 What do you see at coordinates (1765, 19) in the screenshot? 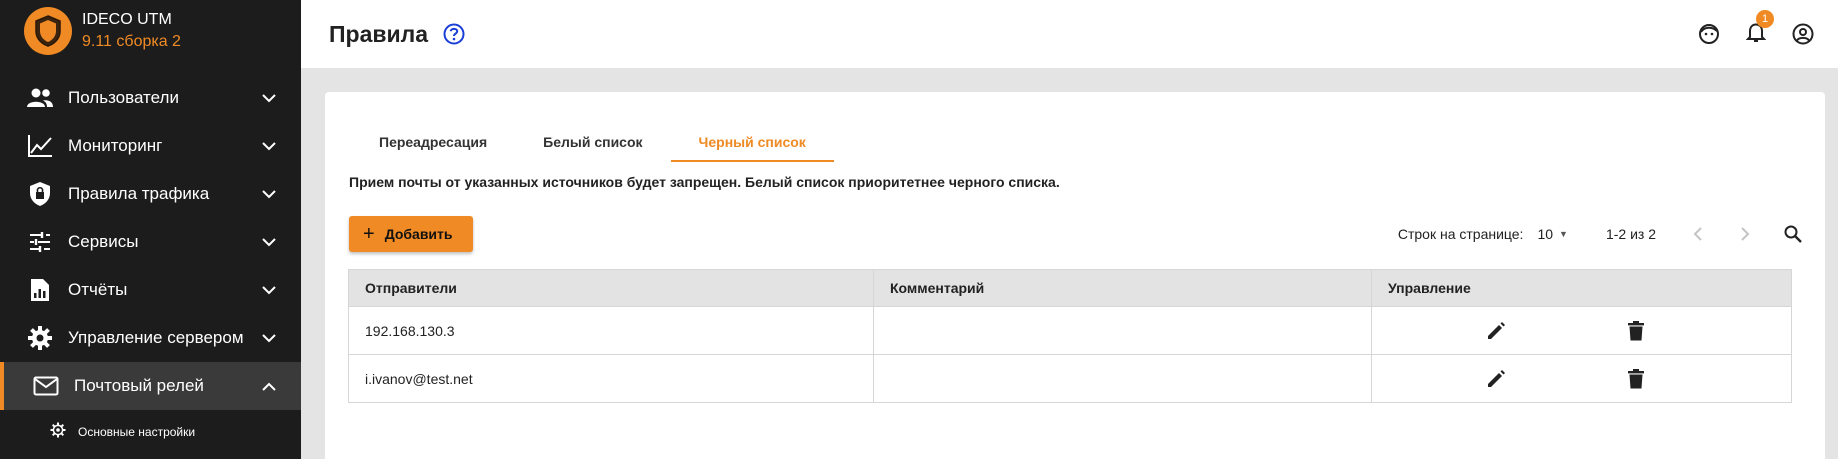
I see `notification-badge: 1` at bounding box center [1765, 19].